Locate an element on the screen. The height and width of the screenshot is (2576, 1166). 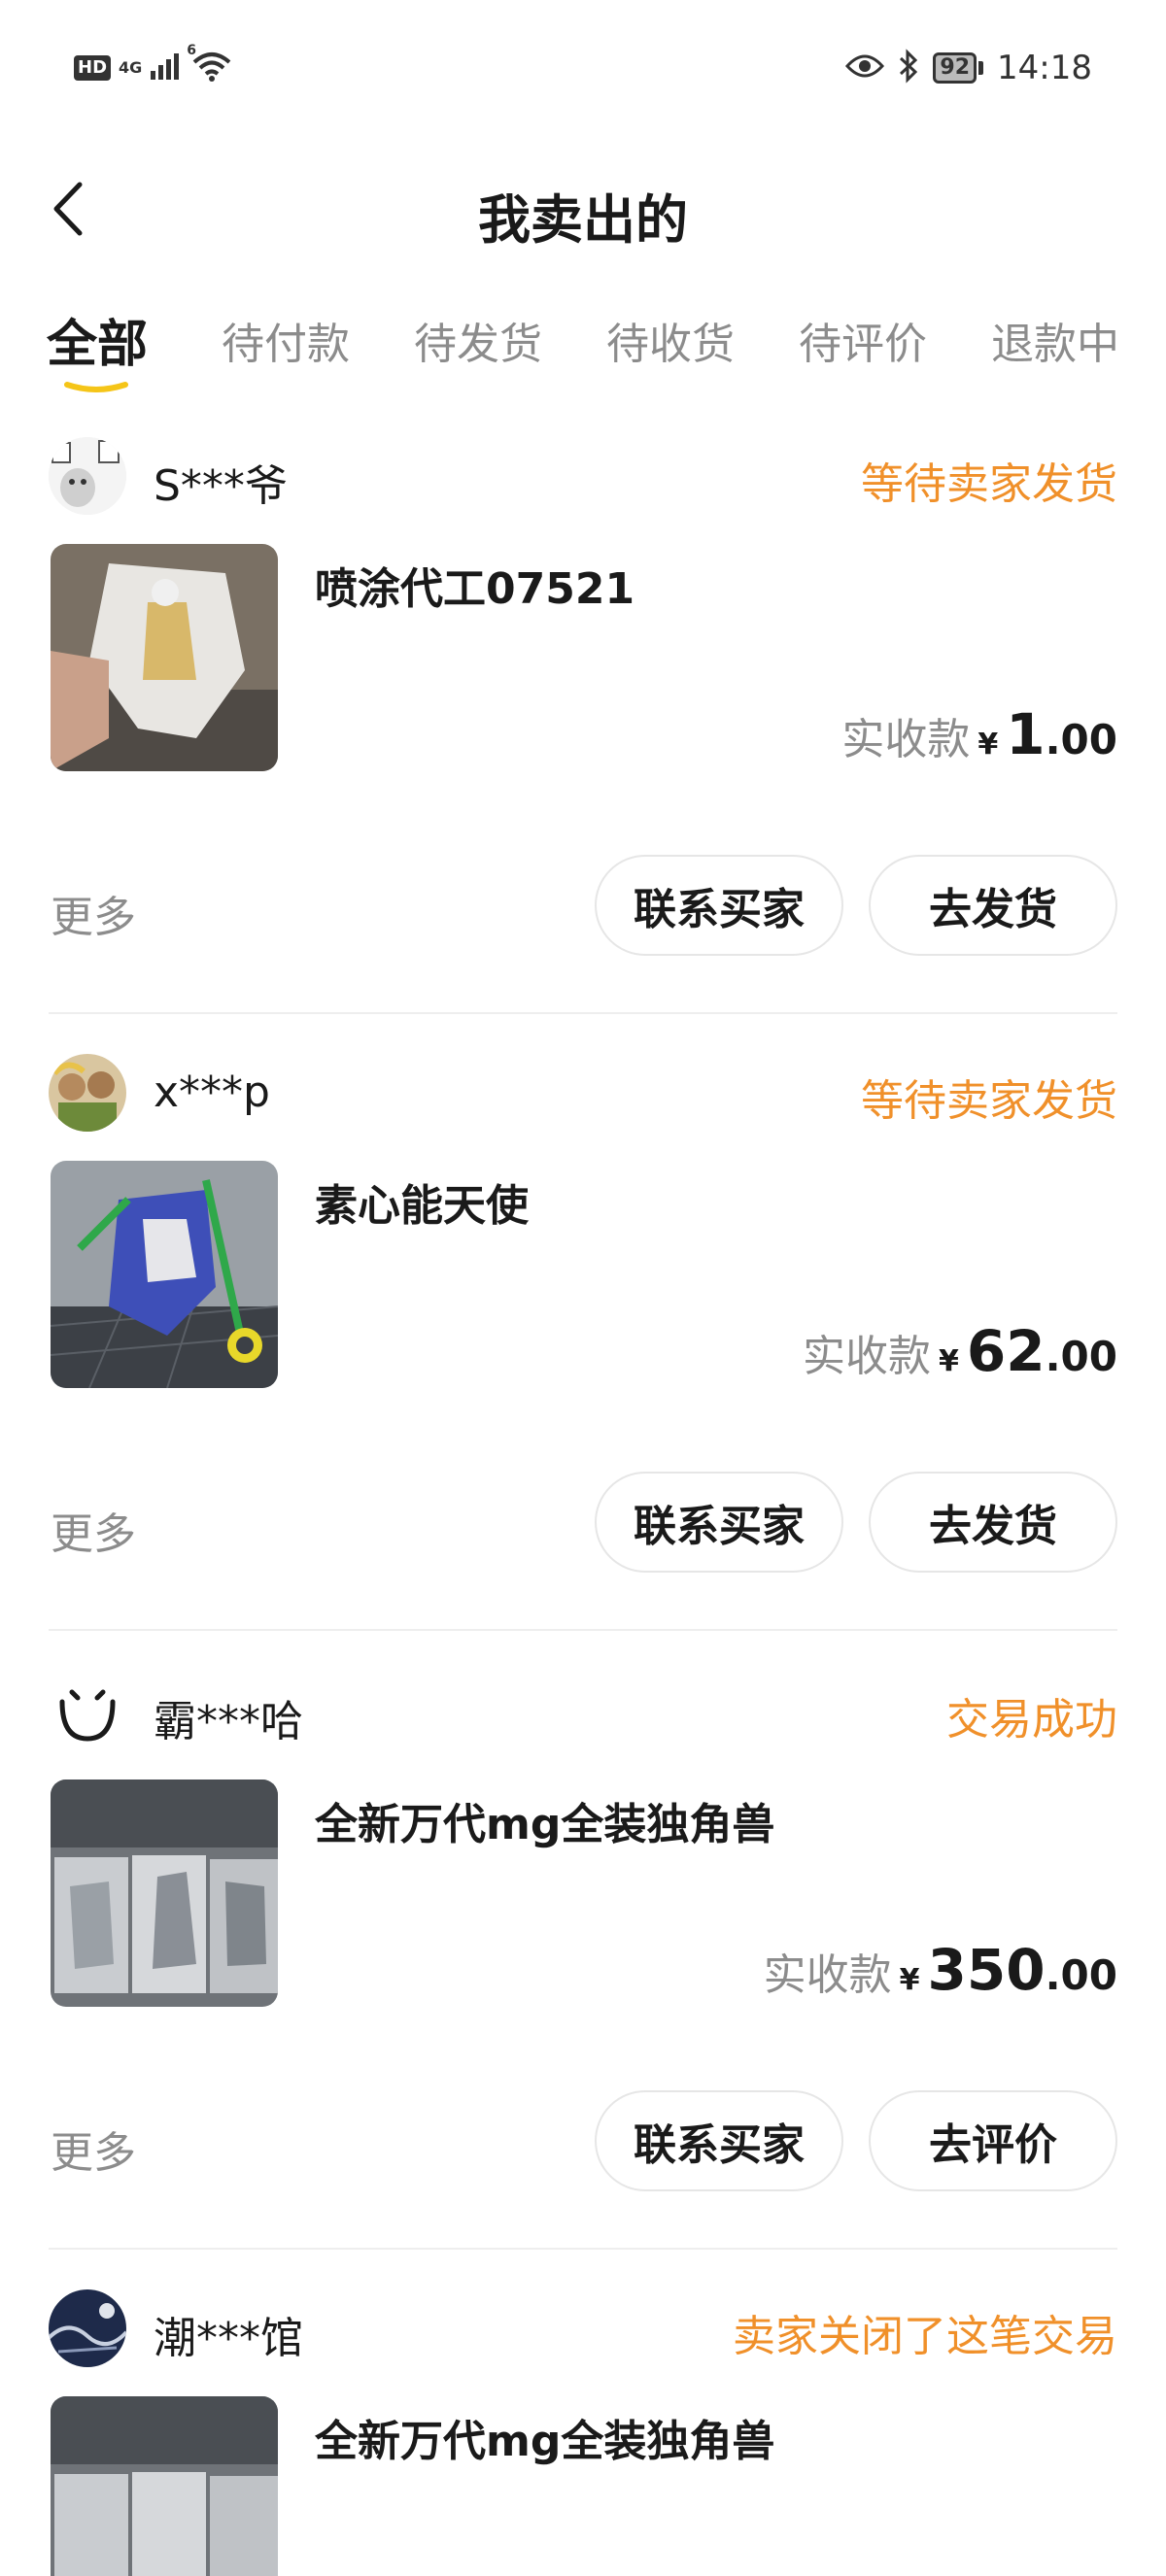
price-integer: 62 is located at coordinates (1006, 1351).